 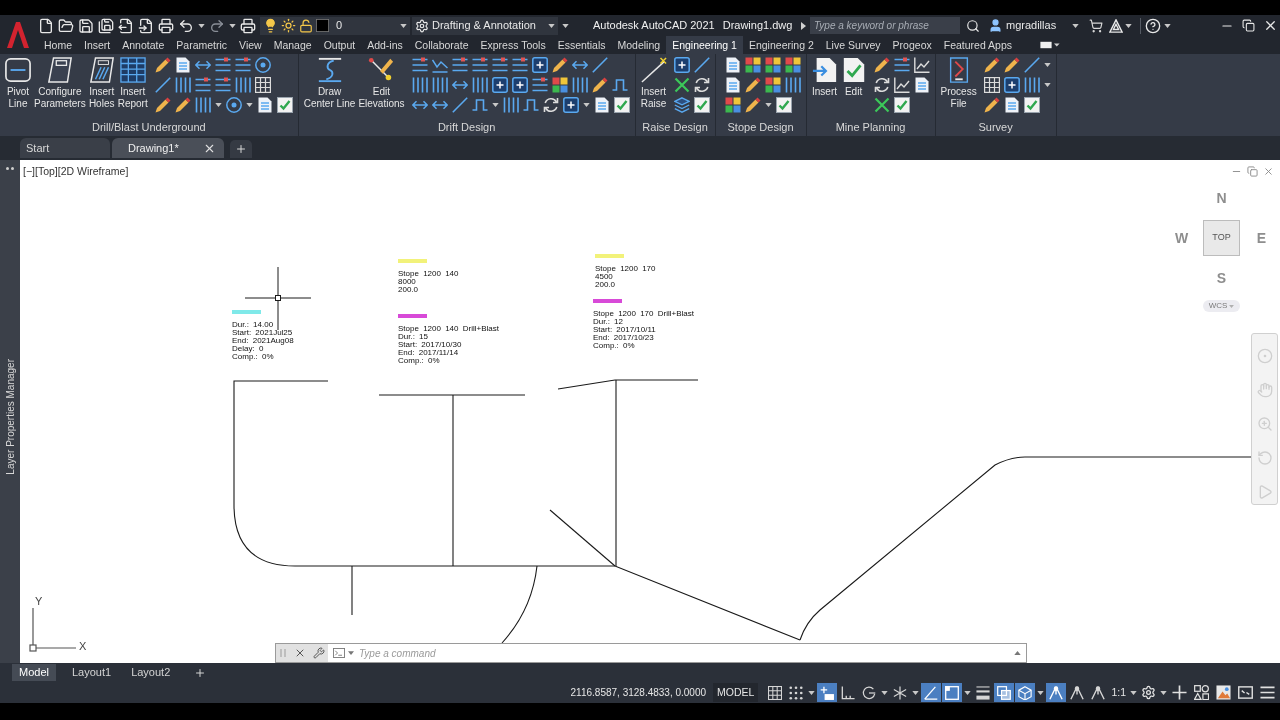 I want to click on redo-icon, so click(x=217, y=25).